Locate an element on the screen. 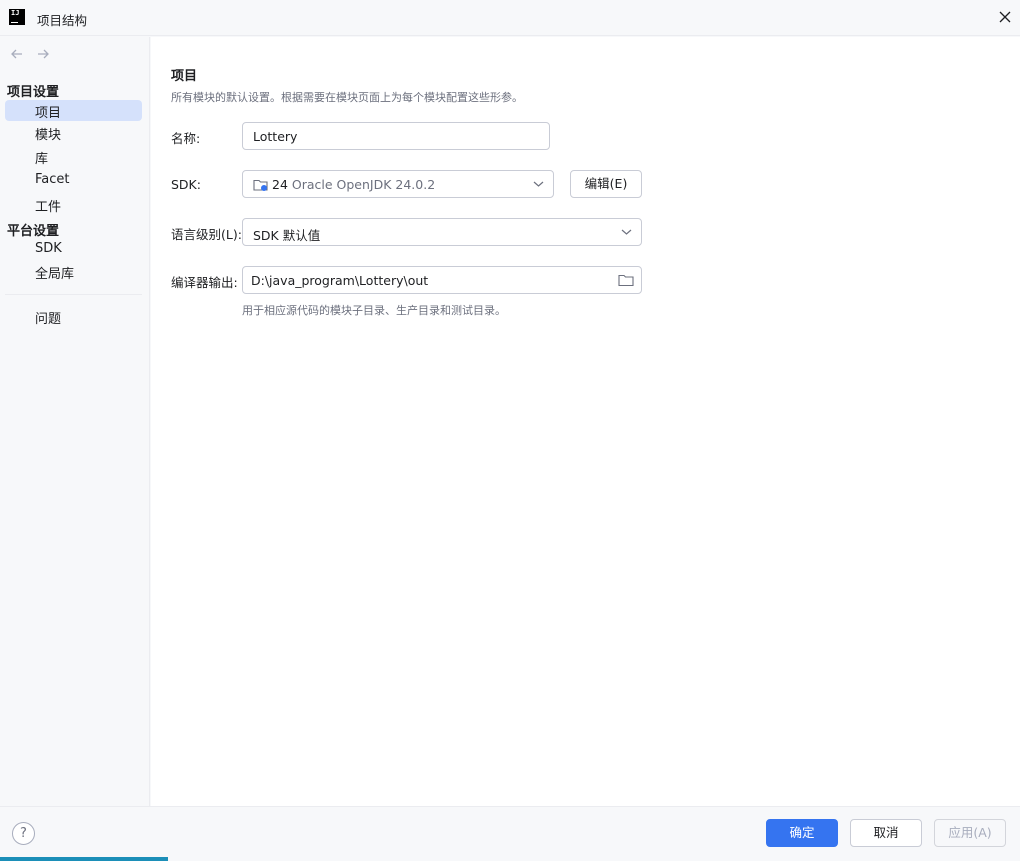 The image size is (1020, 861). project-name-field: Lottery is located at coordinates (396, 136).